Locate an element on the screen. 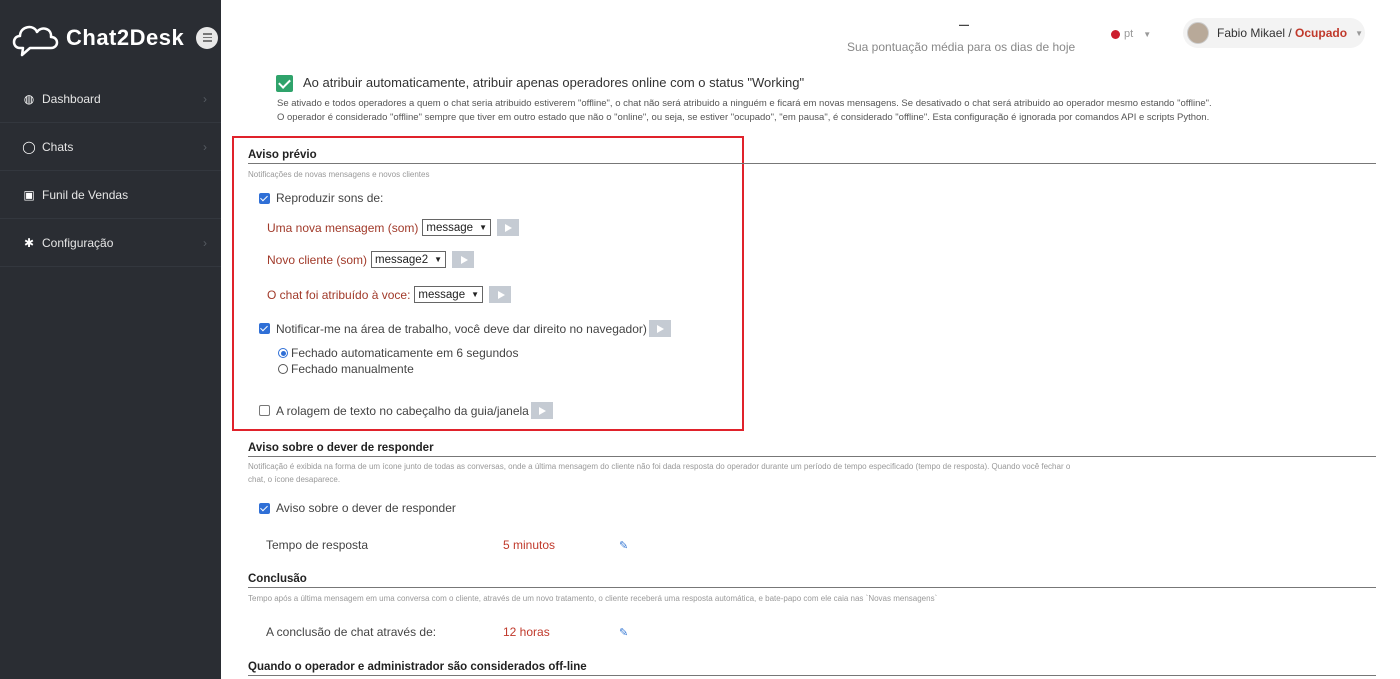  score-value: – is located at coordinates (964, 24).